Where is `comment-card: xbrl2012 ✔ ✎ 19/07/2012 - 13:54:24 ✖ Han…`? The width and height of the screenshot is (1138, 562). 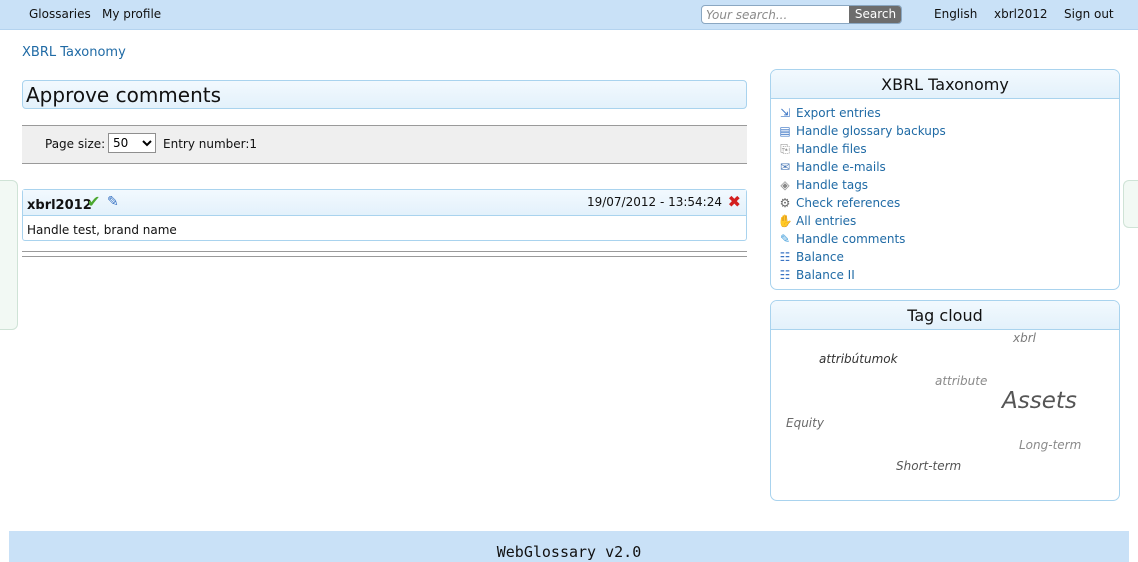
comment-card: xbrl2012 ✔ ✎ 19/07/2012 - 13:54:24 ✖ Han… is located at coordinates (384, 215).